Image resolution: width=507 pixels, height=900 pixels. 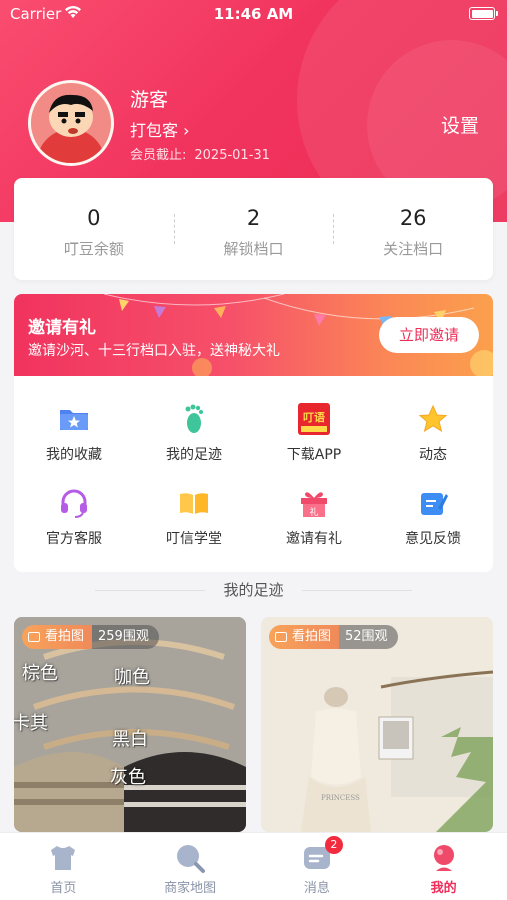 I want to click on home-shirt-icon, so click(x=63, y=858).